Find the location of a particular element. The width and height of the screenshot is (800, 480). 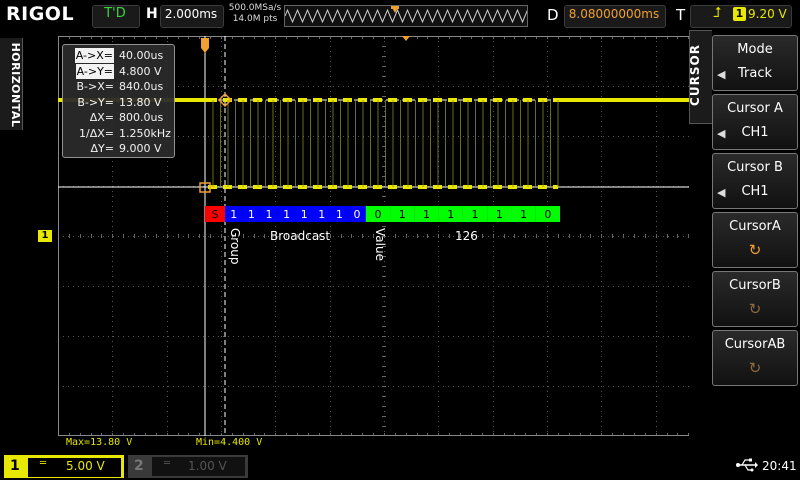

readout-row: A->X= 40.00us is located at coordinates (118, 55).